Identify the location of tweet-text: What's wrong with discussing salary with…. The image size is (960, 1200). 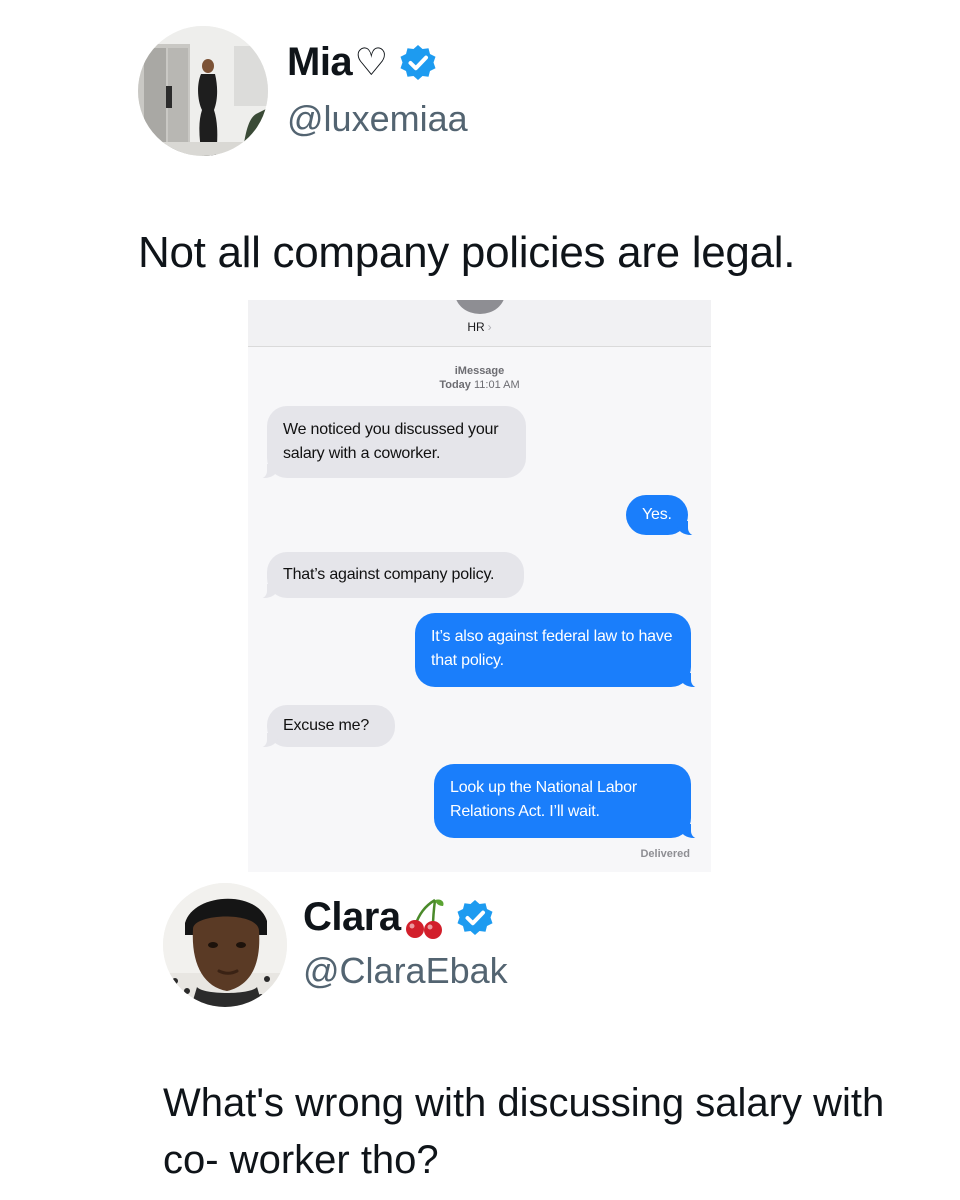
(524, 1131).